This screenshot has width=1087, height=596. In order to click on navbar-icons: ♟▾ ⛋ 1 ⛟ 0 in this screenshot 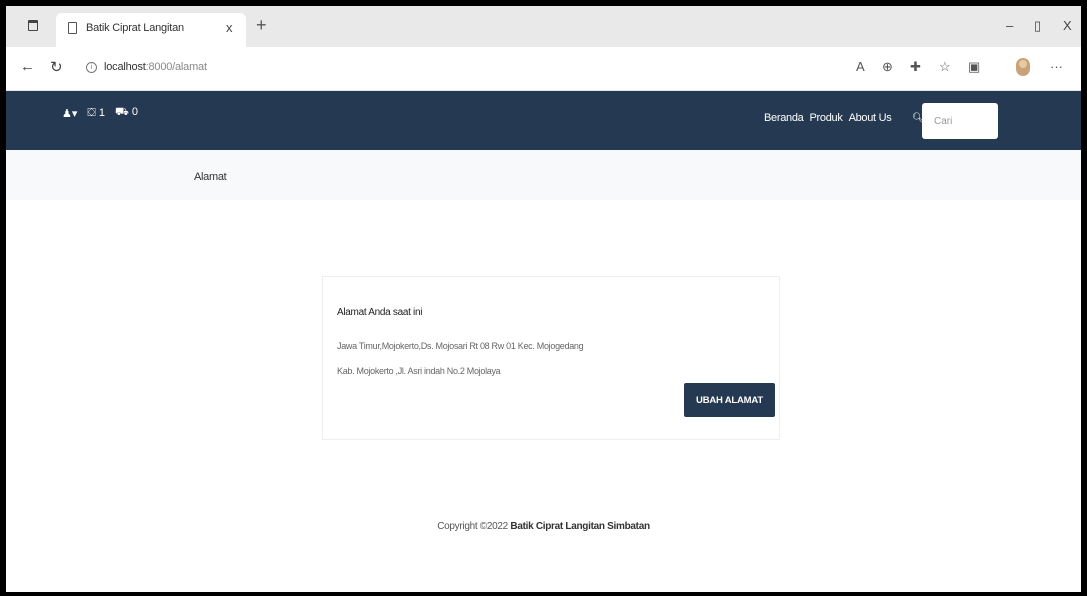, I will do `click(100, 113)`.